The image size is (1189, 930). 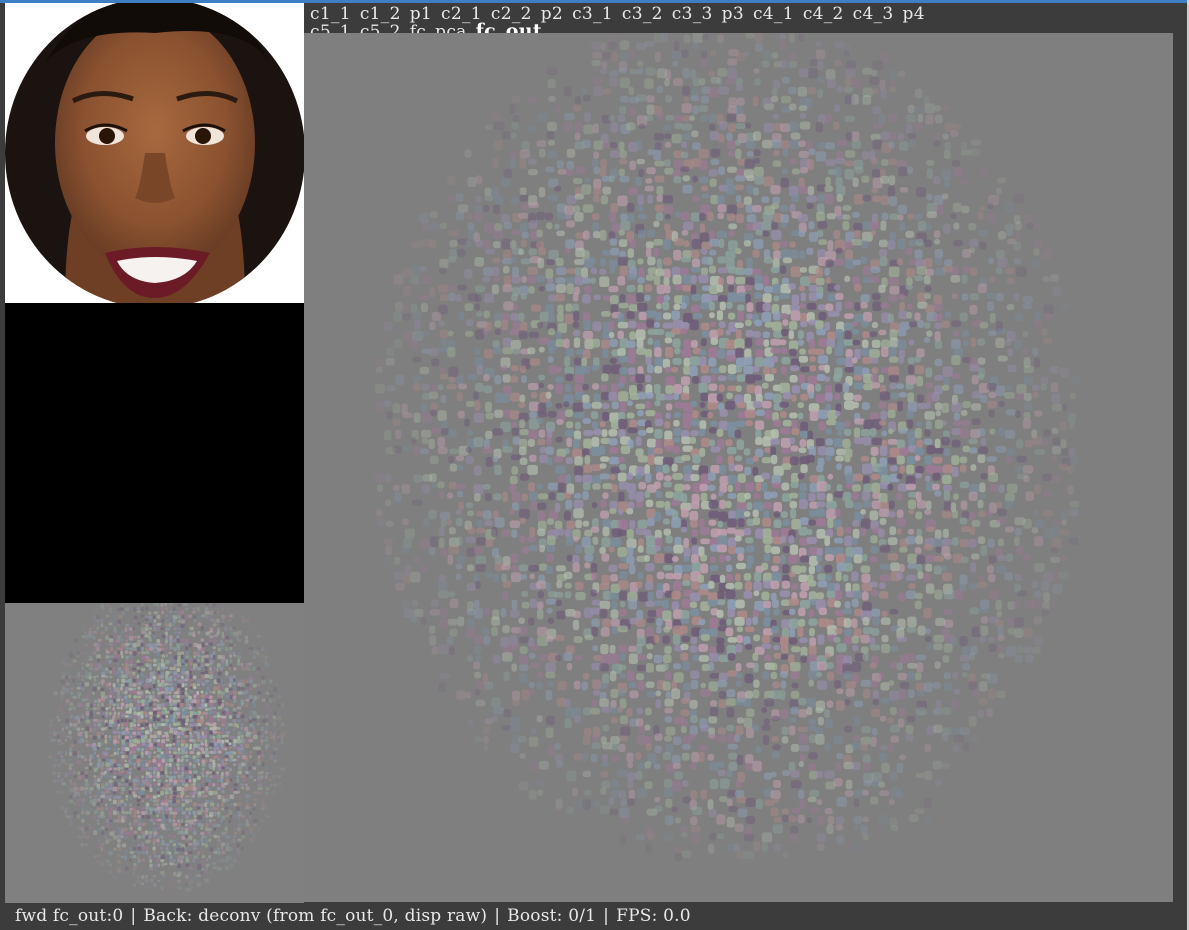 What do you see at coordinates (642, 14) in the screenshot?
I see `layer-item-c3-2: c3_2` at bounding box center [642, 14].